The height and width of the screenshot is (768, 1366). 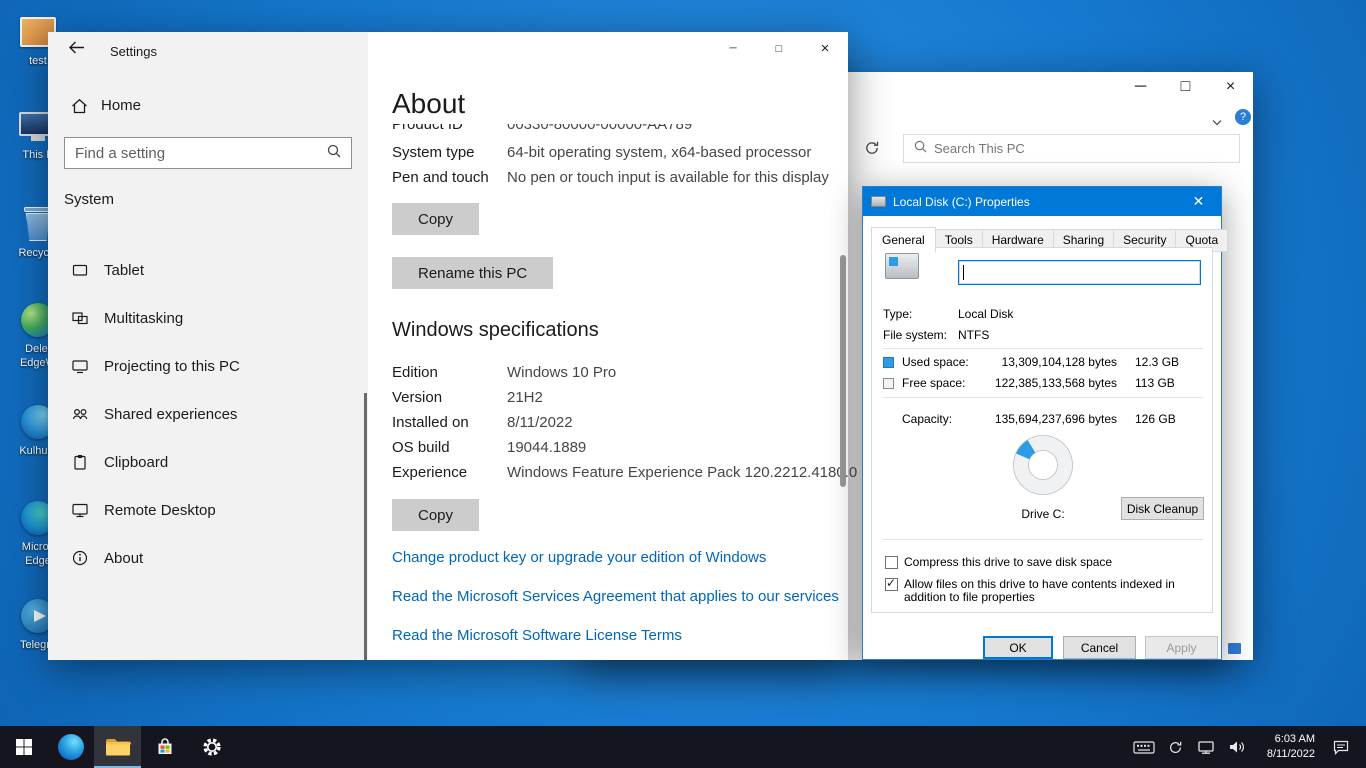 What do you see at coordinates (1018, 647) in the screenshot?
I see `ok-button: OK` at bounding box center [1018, 647].